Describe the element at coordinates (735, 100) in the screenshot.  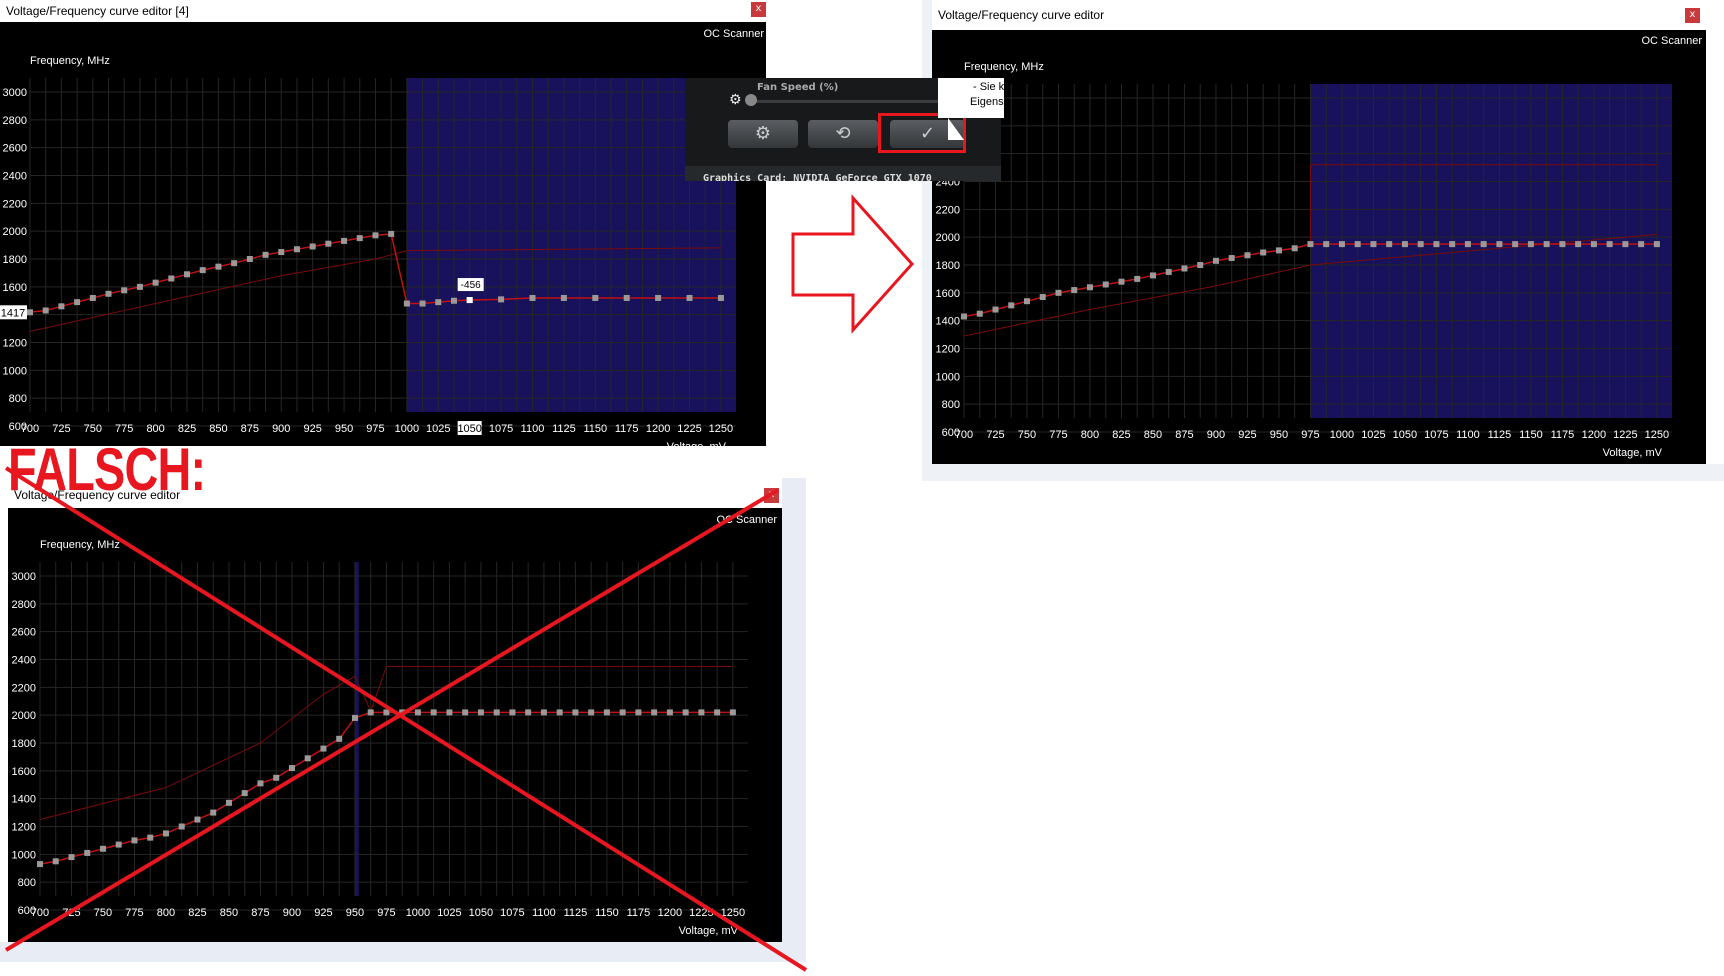
I see `fan-settings-gear-icon: ⚙` at that location.